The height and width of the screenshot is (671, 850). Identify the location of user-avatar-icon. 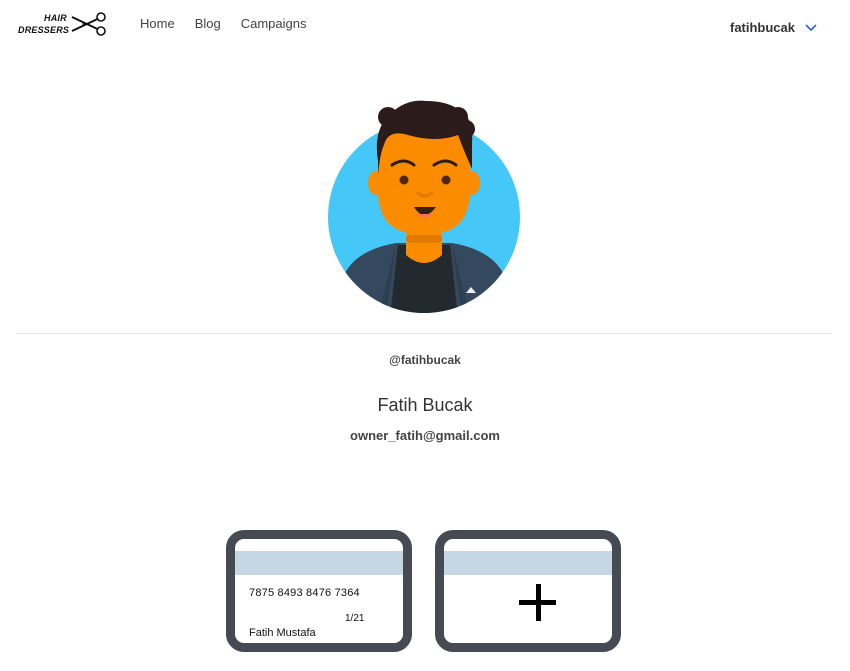
(424, 206).